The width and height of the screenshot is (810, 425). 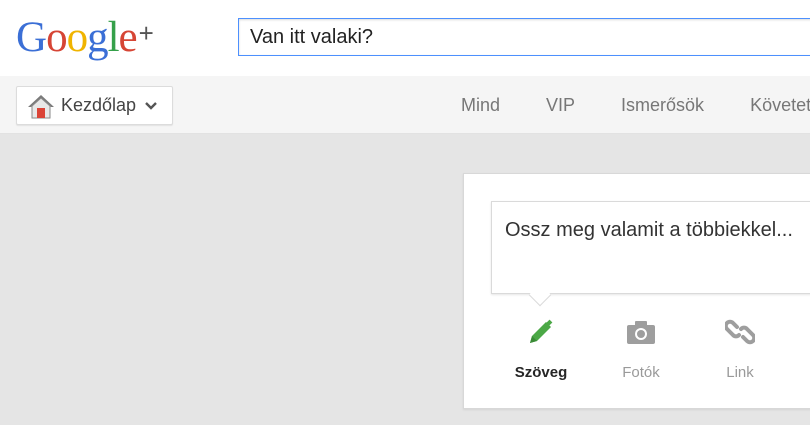 What do you see at coordinates (524, 37) in the screenshot?
I see `search-input` at bounding box center [524, 37].